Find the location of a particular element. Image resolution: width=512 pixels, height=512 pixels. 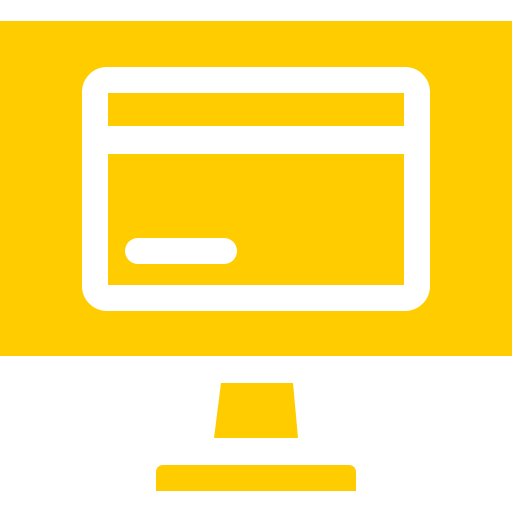

card-stripe is located at coordinates (256, 140).